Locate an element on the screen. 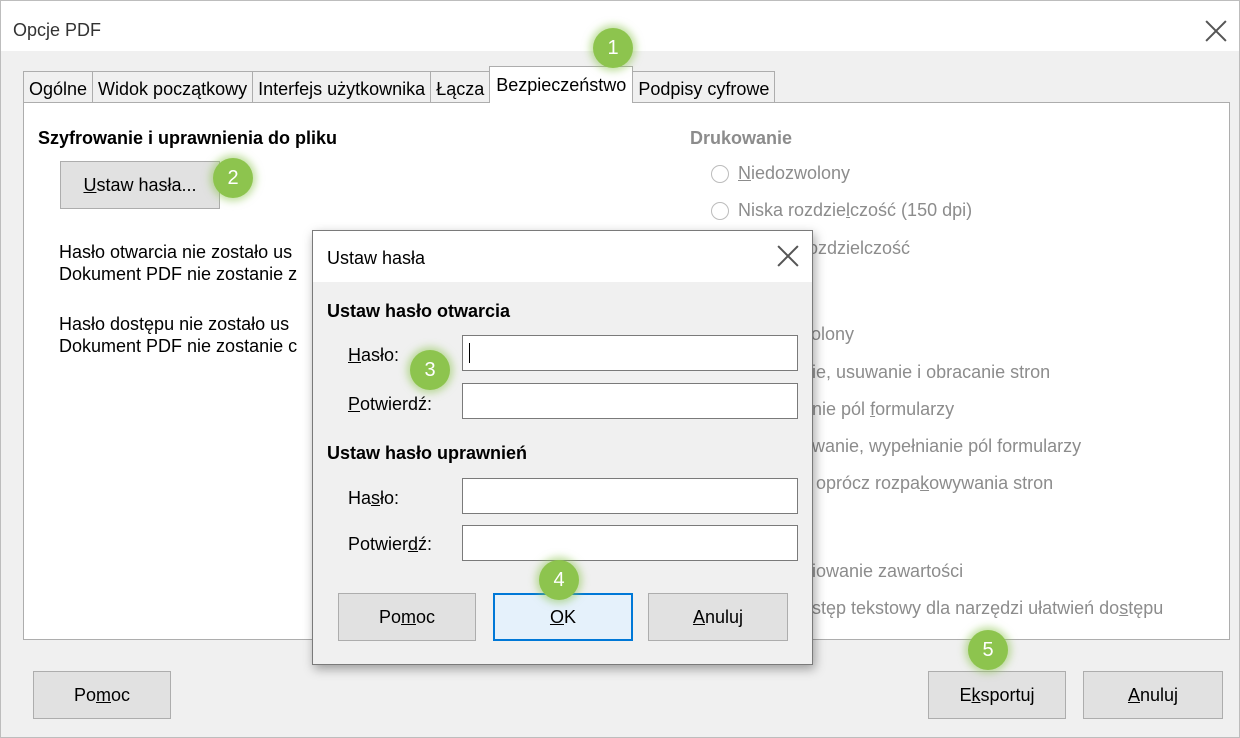  export-button: Eksportuj is located at coordinates (997, 695).